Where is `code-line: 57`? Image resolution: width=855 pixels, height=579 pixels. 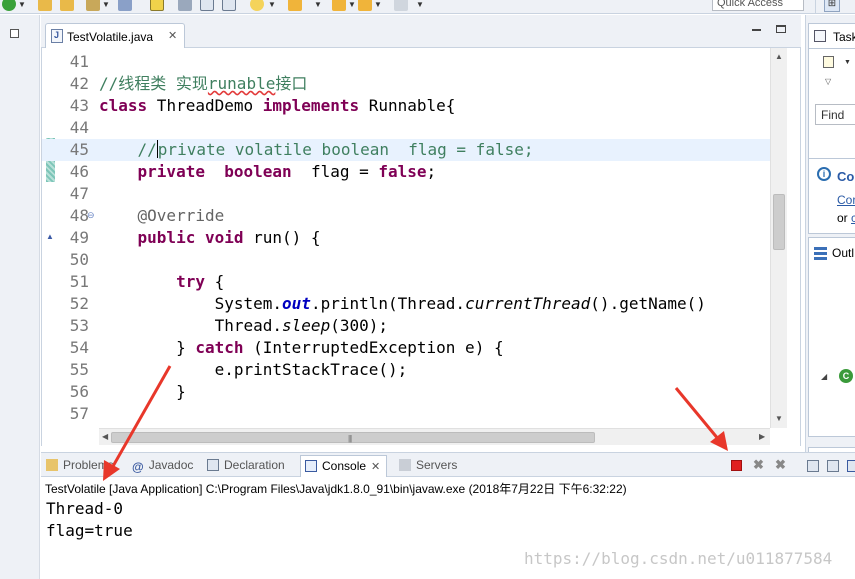
code-line: 57 is located at coordinates (406, 414).